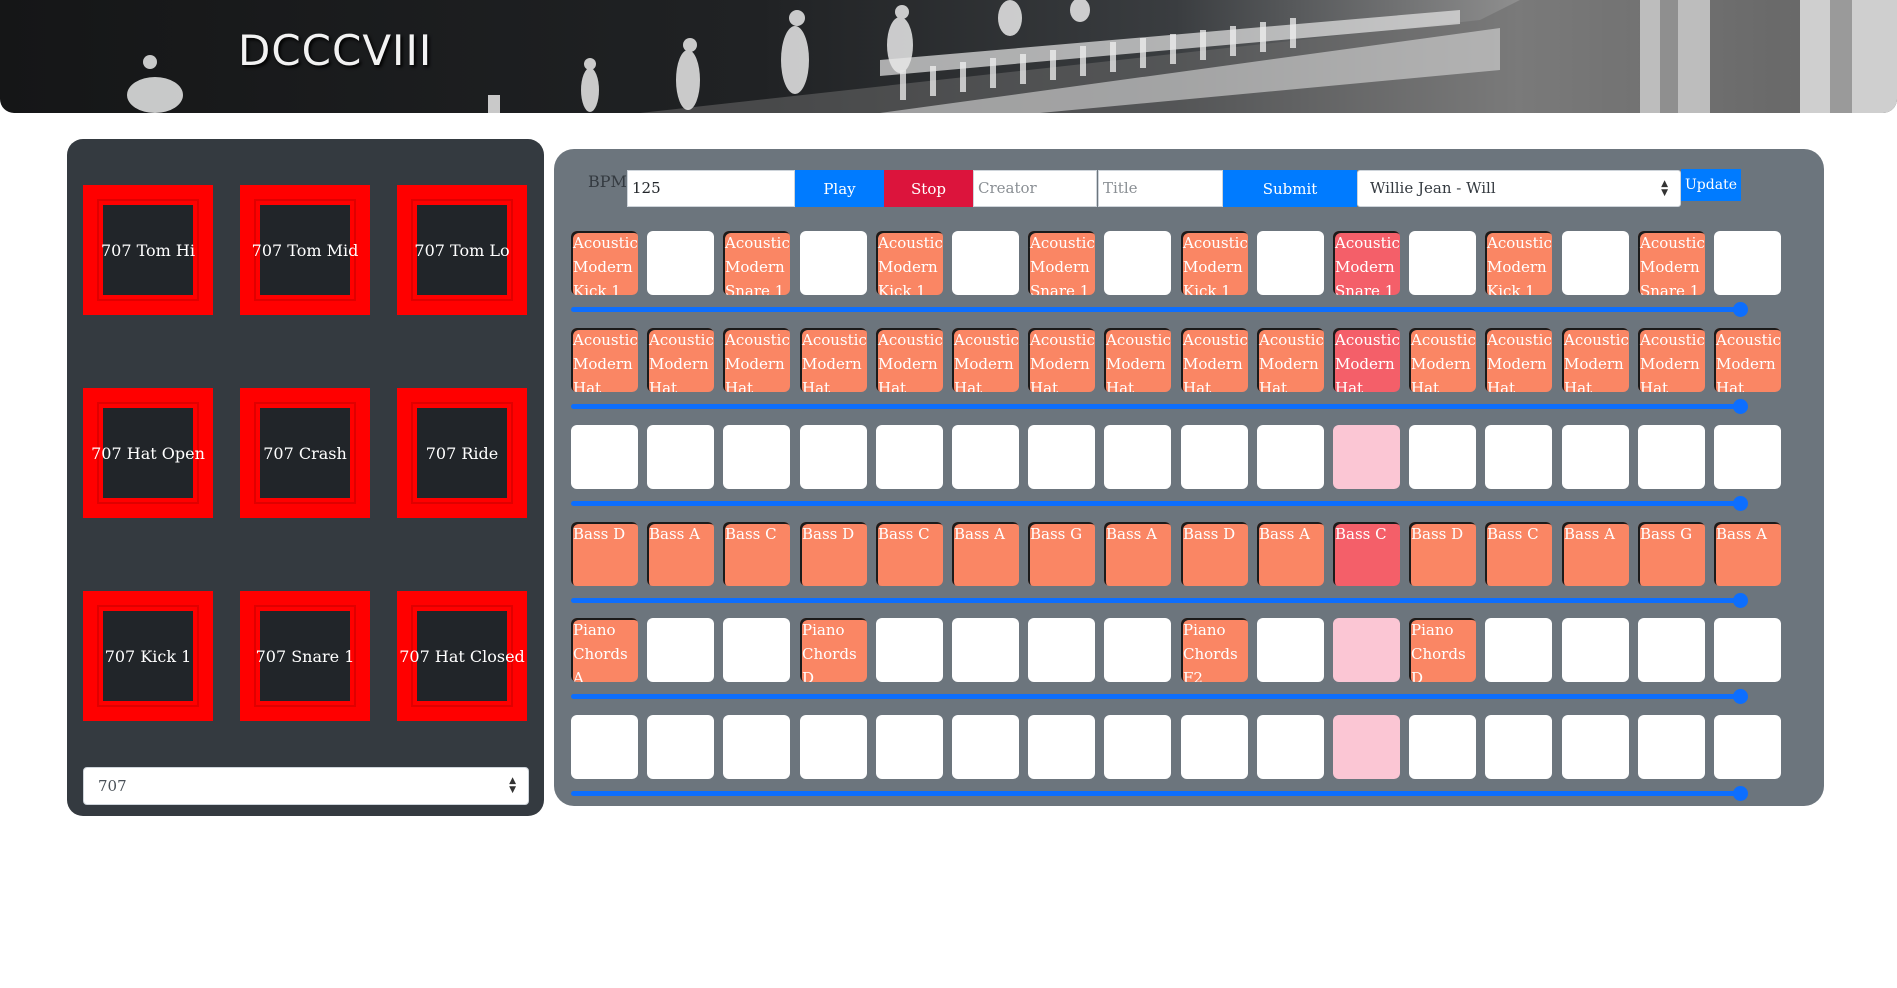 This screenshot has height=988, width=1897. I want to click on pad-707-ride: 707 Ride, so click(462, 453).